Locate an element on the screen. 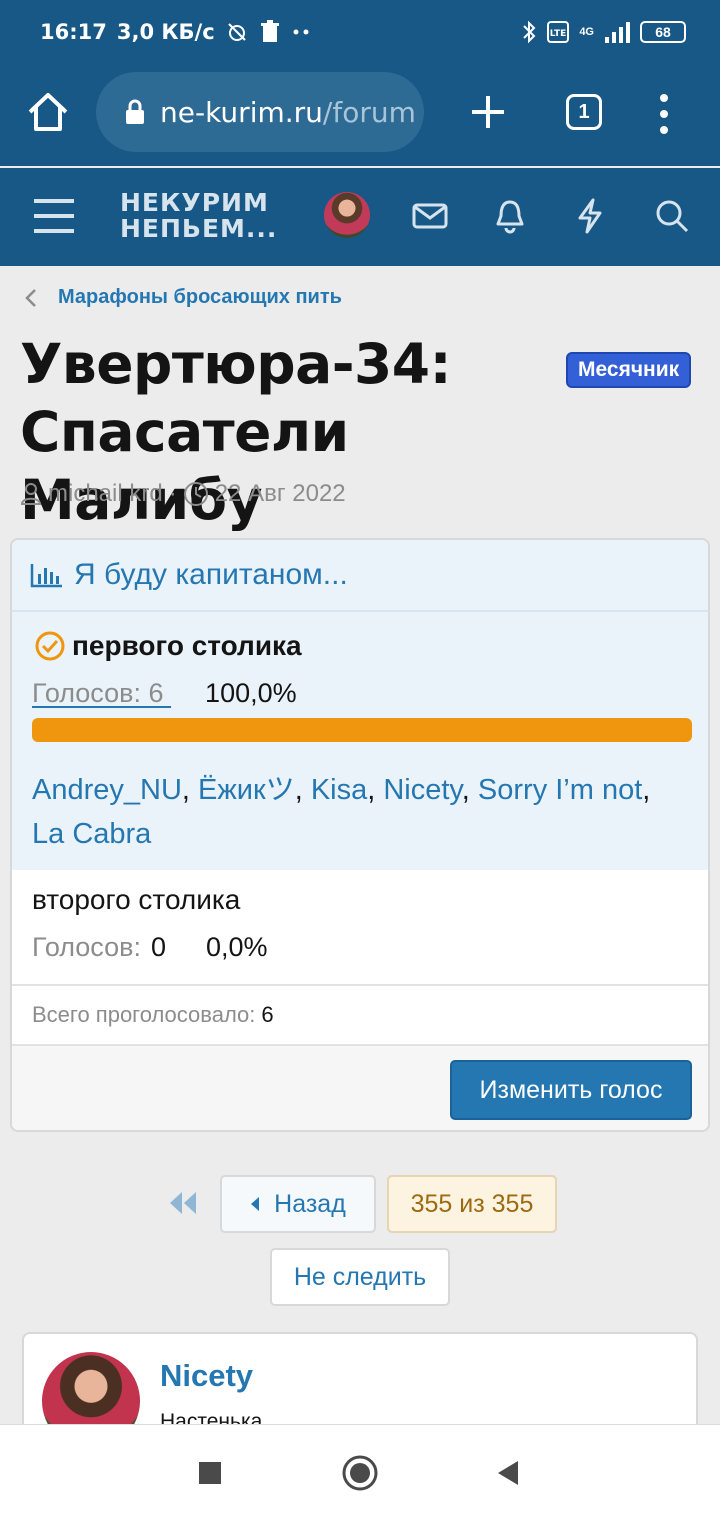  recents-icon is located at coordinates (210, 1473).